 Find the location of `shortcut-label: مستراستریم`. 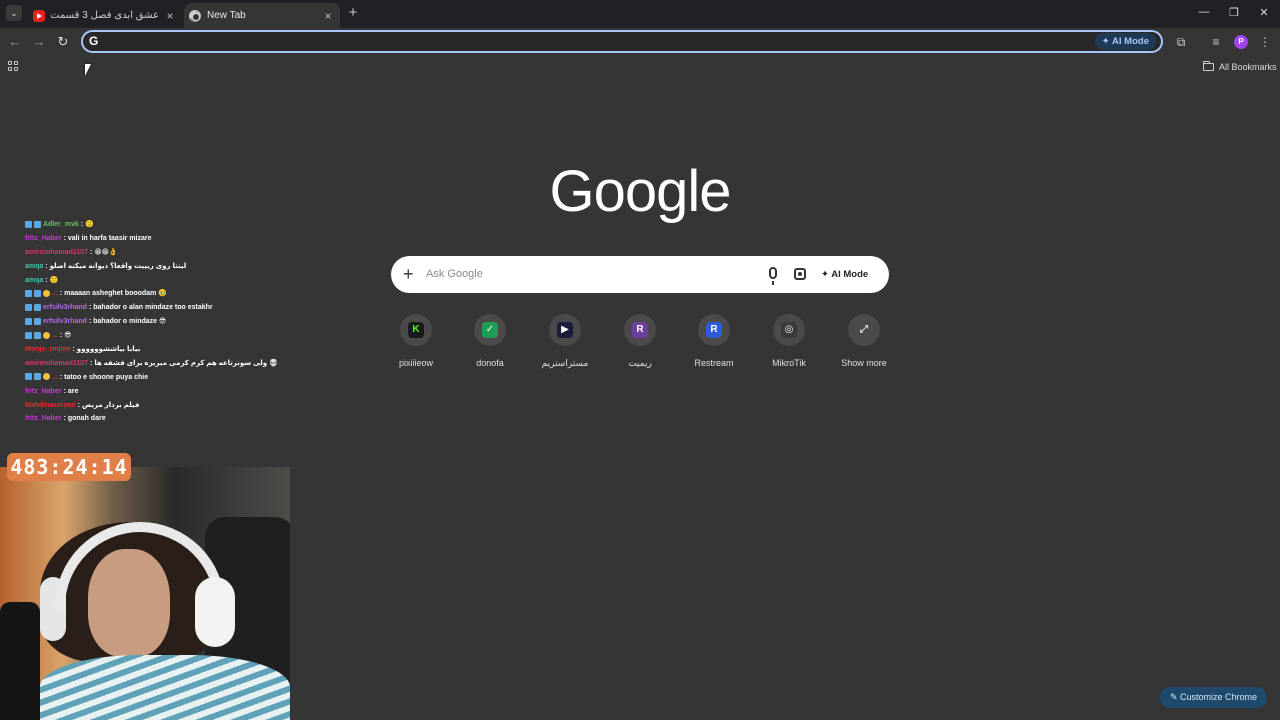

shortcut-label: مستراستریم is located at coordinates (565, 363).